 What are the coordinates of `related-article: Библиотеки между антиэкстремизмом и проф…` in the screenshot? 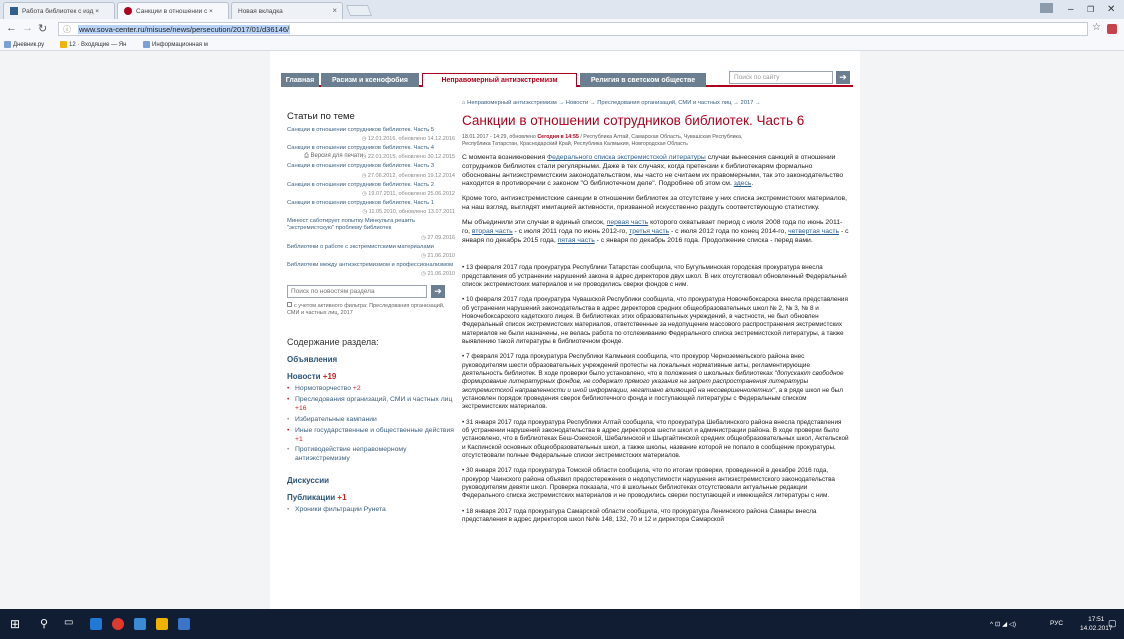 It's located at (371, 269).